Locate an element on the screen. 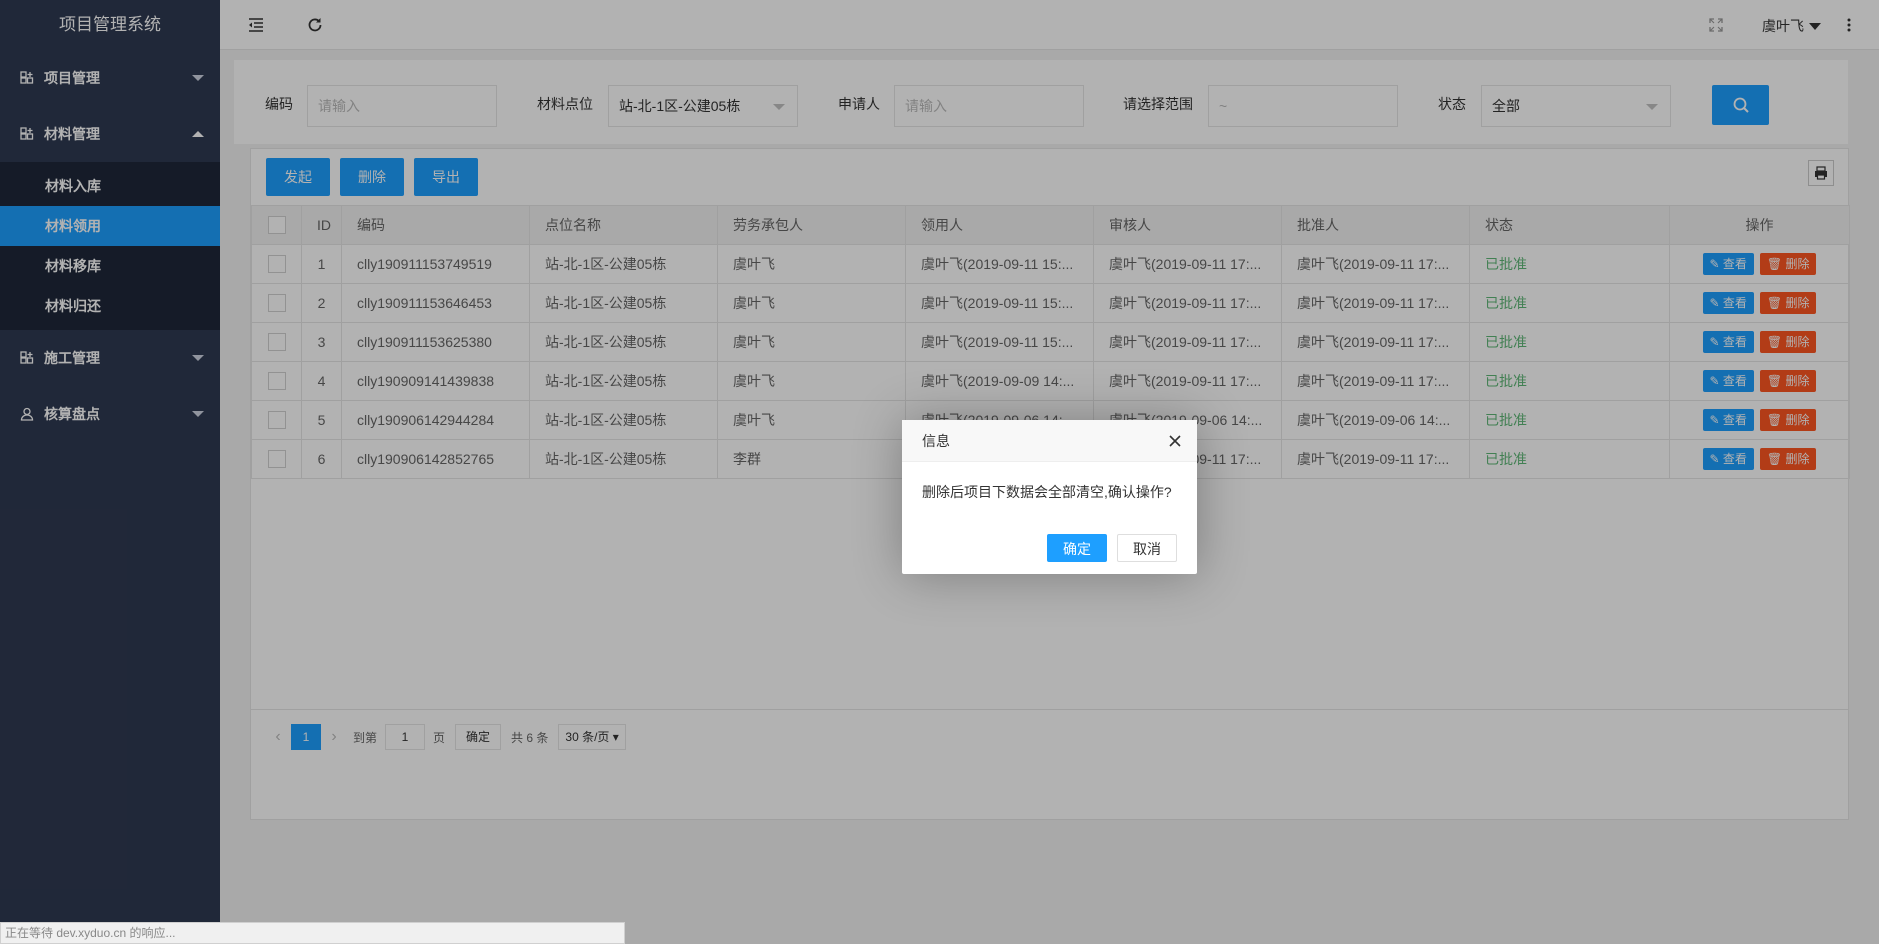 The height and width of the screenshot is (944, 1879). confirm-dialog: 信息 删除后项目下数据会全部清空,确认操作? 确定 取消 is located at coordinates (1049, 497).